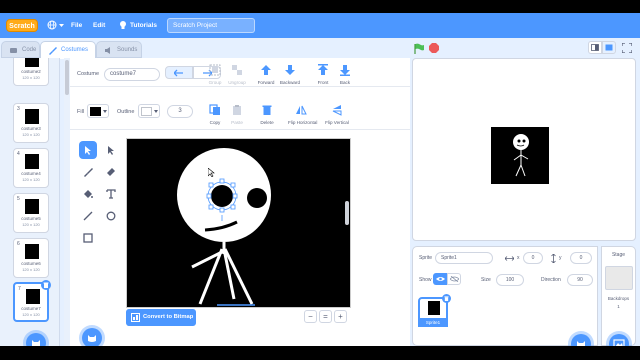 This screenshot has height=360, width=640. I want to click on ungroup-icon, so click(237, 70).